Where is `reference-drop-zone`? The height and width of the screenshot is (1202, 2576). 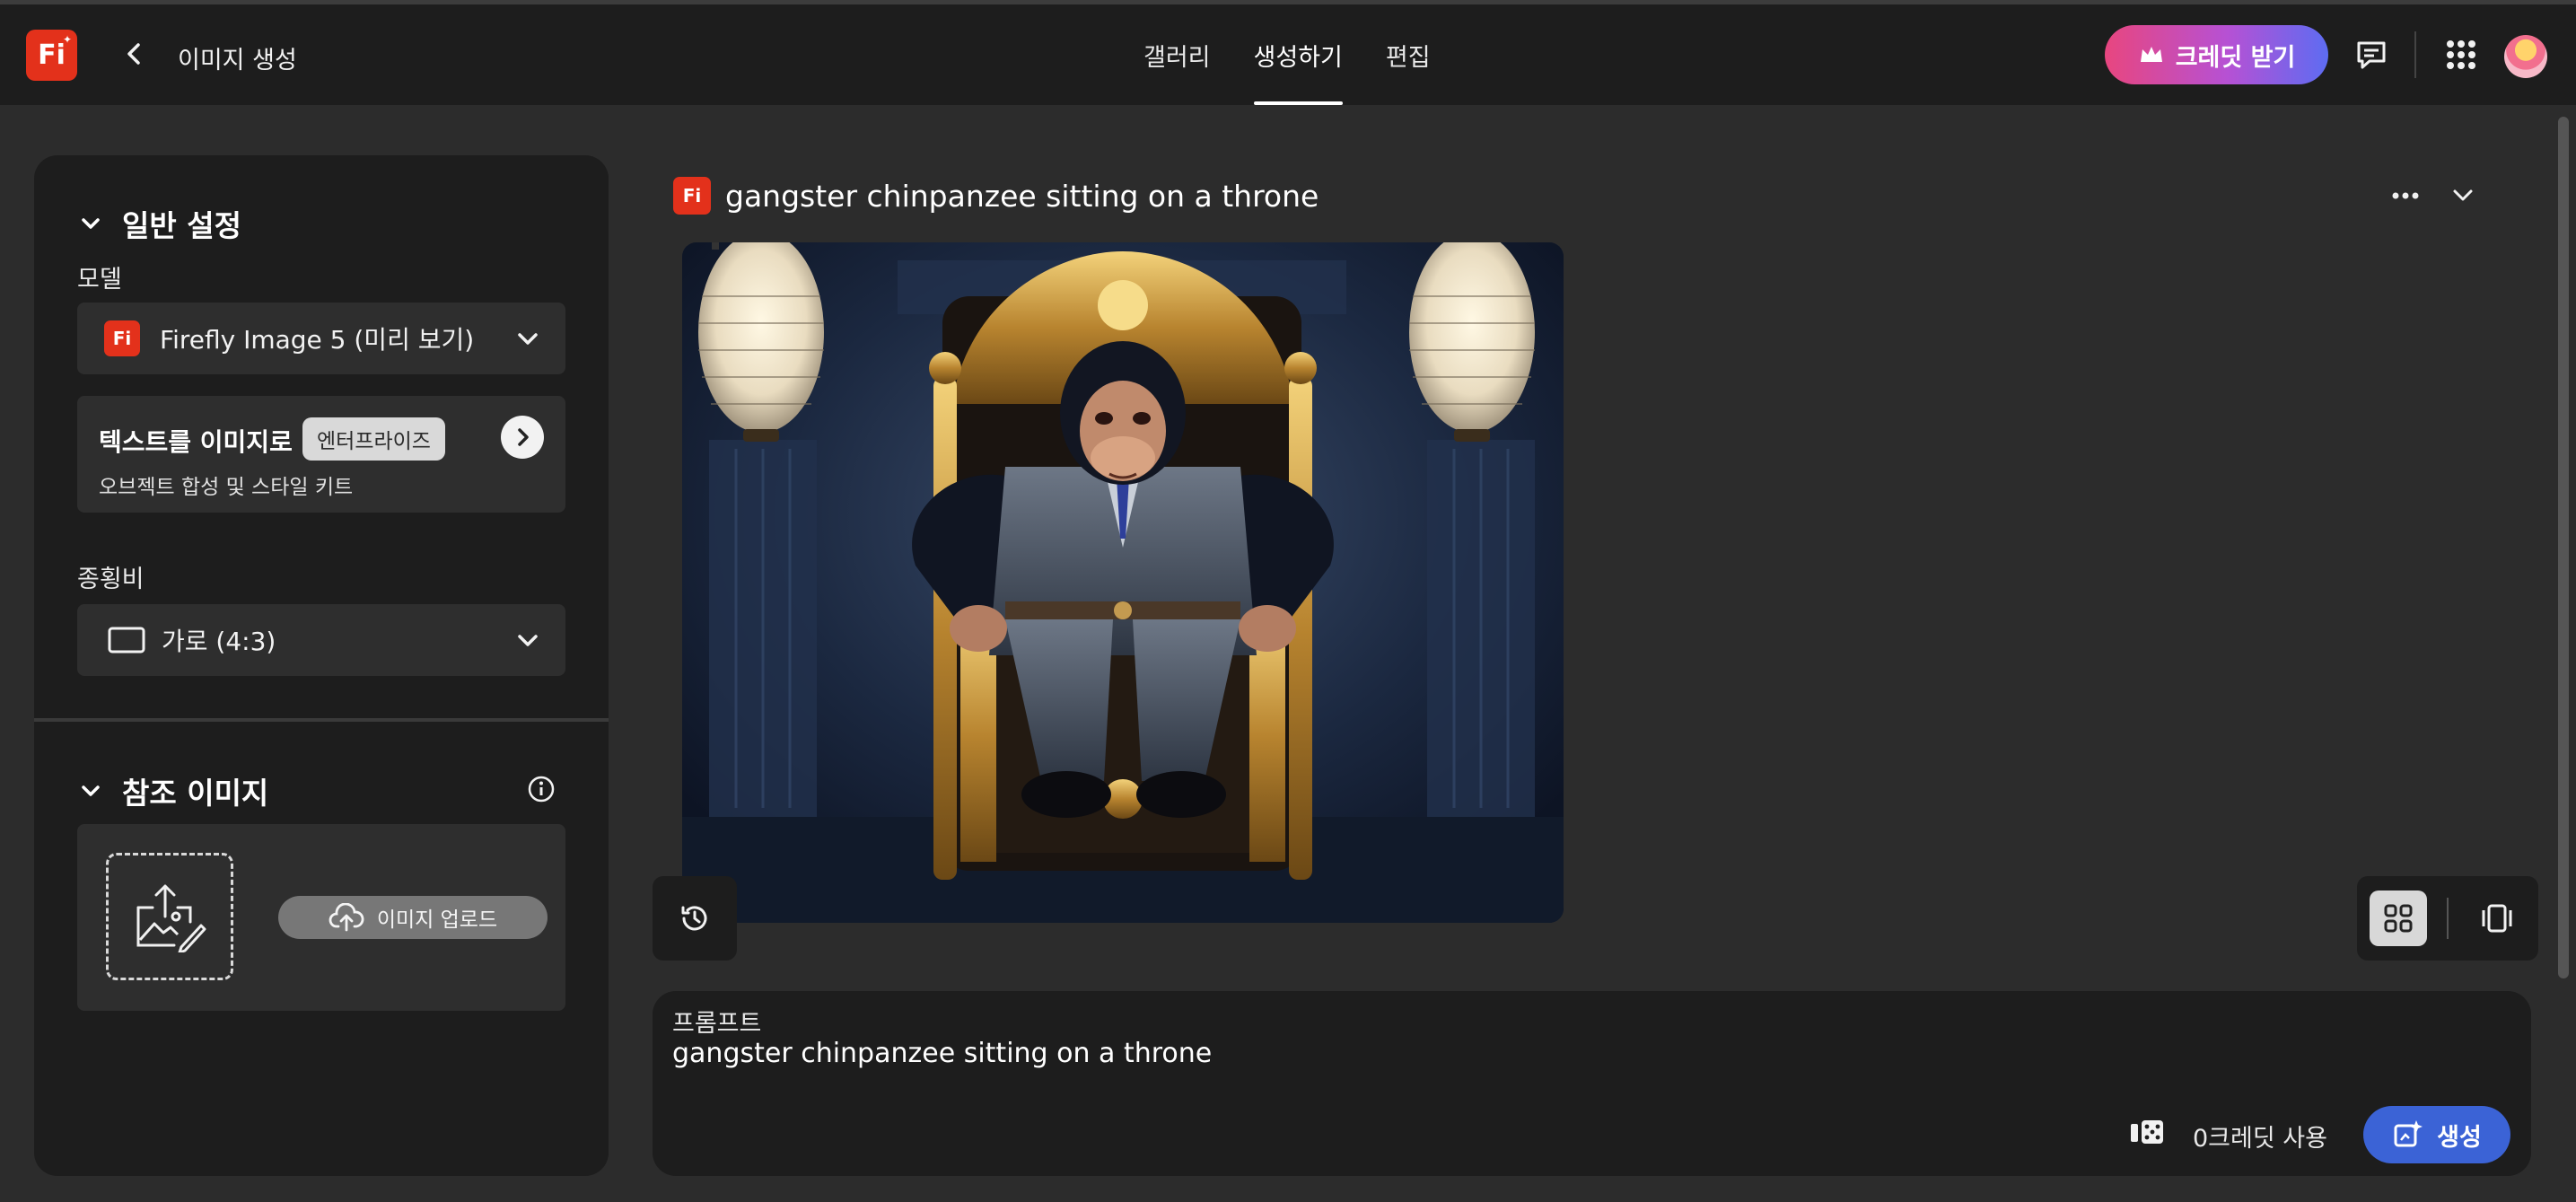 reference-drop-zone is located at coordinates (169, 916).